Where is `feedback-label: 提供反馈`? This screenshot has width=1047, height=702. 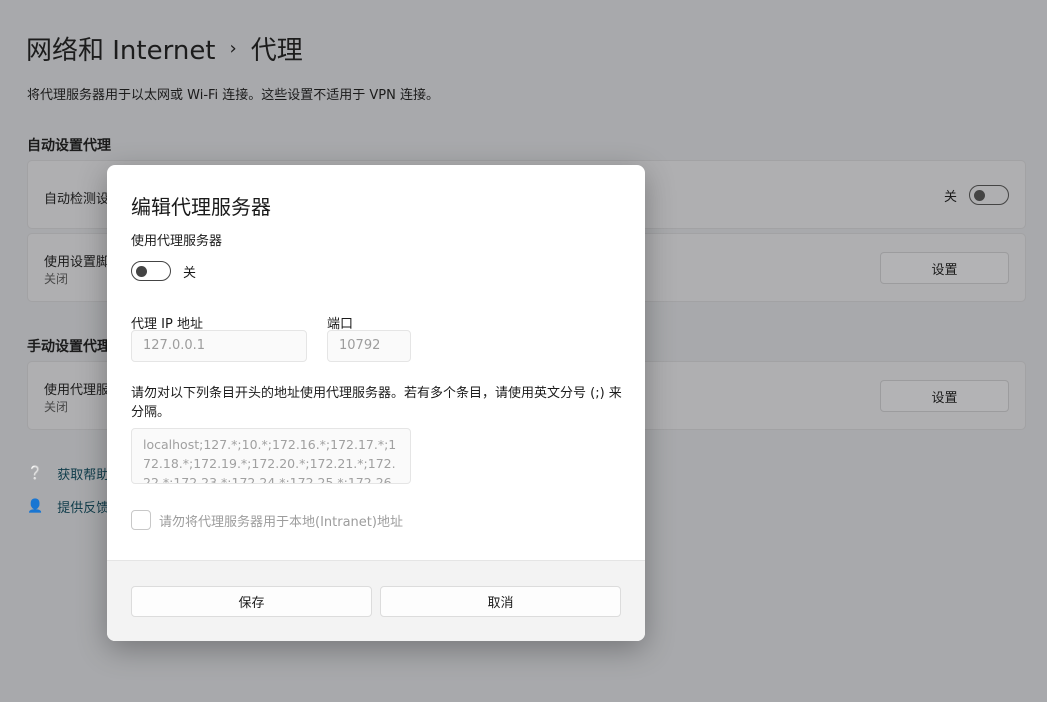
feedback-label: 提供反馈 is located at coordinates (83, 508).